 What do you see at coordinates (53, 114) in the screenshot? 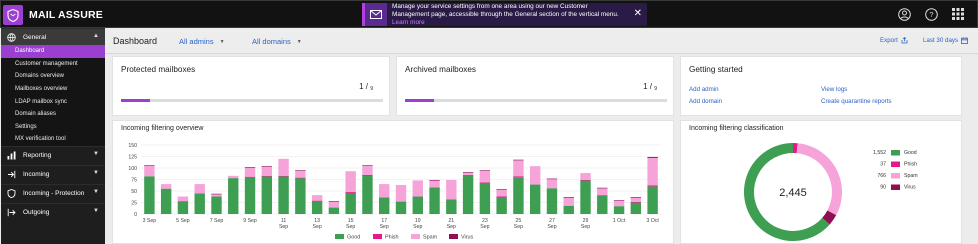
I see `sidebar-item-domain-aliases: Domain aliases` at bounding box center [53, 114].